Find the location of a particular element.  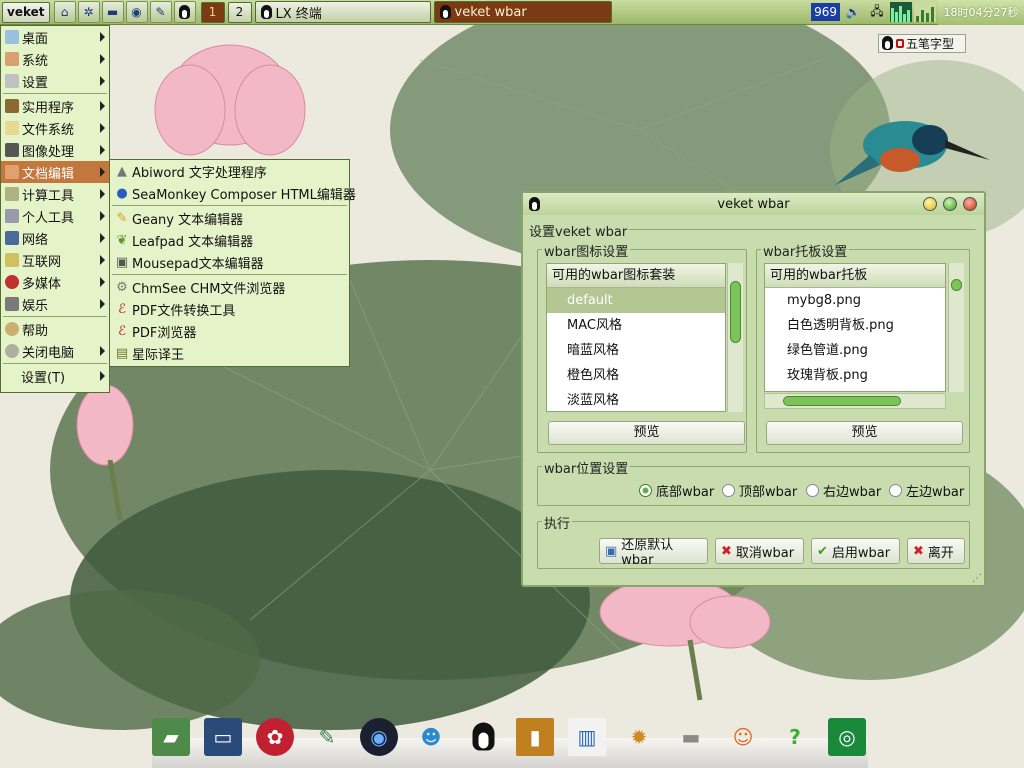

list-item: 白色透明背板.png is located at coordinates (855, 325).